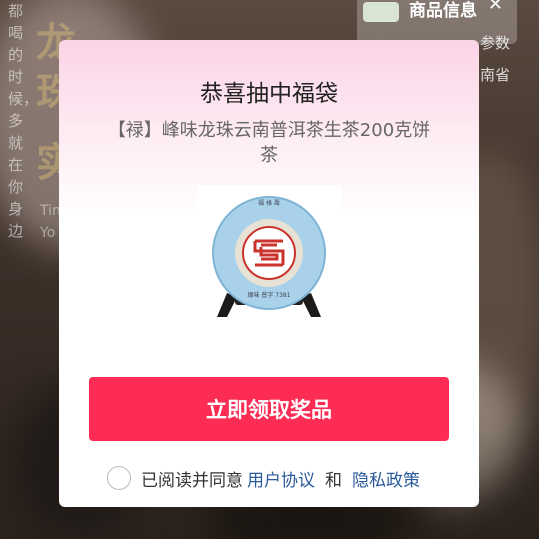 Image resolution: width=539 pixels, height=539 pixels. What do you see at coordinates (269, 143) in the screenshot?
I see `prize-name: 【禄】峰味龙珠云南普洱茶生茶200克饼茶` at bounding box center [269, 143].